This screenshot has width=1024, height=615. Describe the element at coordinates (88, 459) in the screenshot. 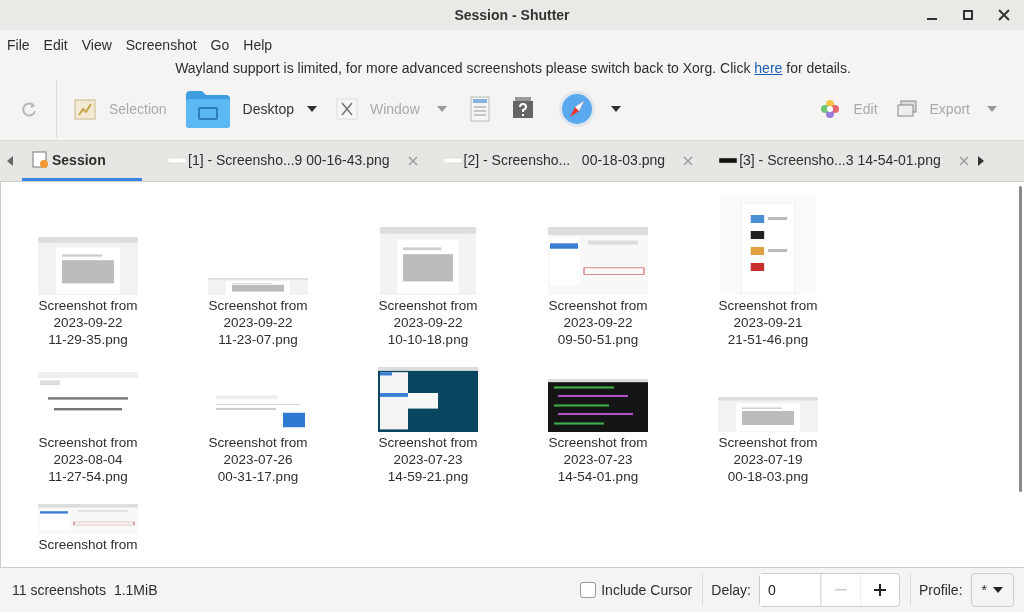

I see `file-name: Screenshot from 2023-08-04 11-27-54.png` at that location.